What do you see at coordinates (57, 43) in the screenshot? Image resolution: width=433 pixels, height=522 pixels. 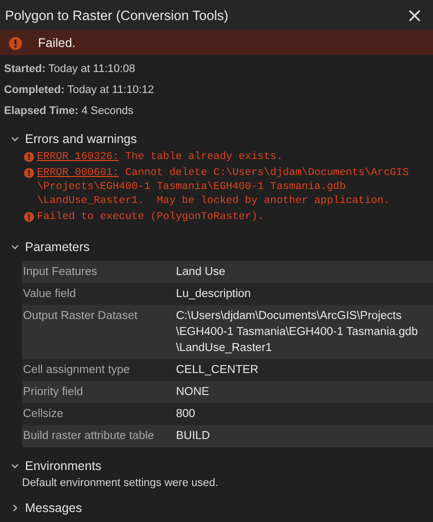 I see `status-text: Failed.` at bounding box center [57, 43].